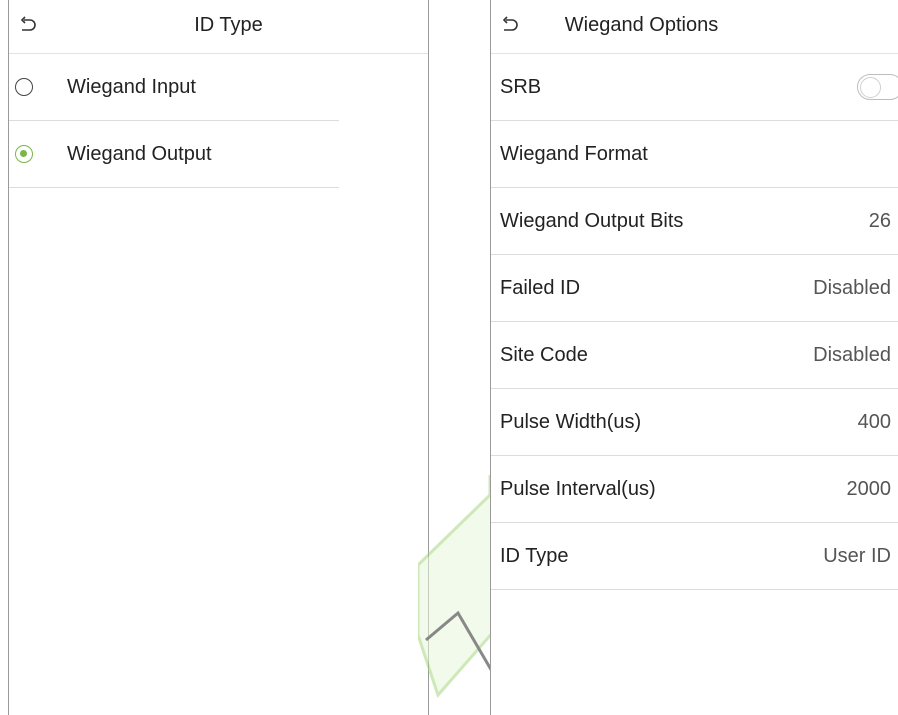 The image size is (898, 715). Describe the element at coordinates (228, 25) in the screenshot. I see `page-title: ID Type` at that location.